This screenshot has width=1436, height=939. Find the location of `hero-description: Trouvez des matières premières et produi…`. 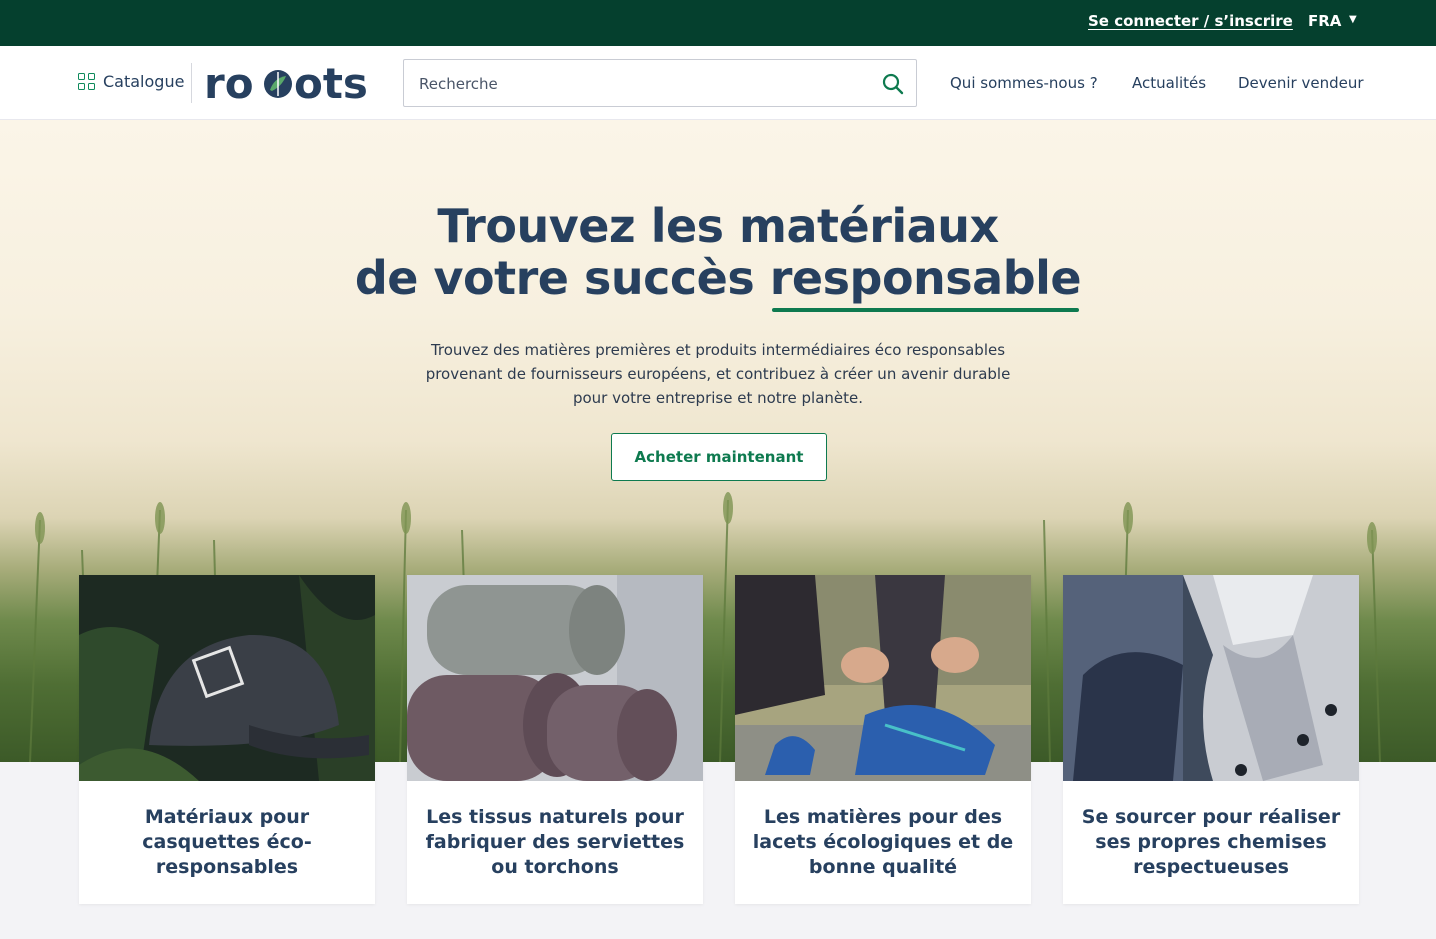

hero-description: Trouvez des matières premières et produi… is located at coordinates (718, 374).